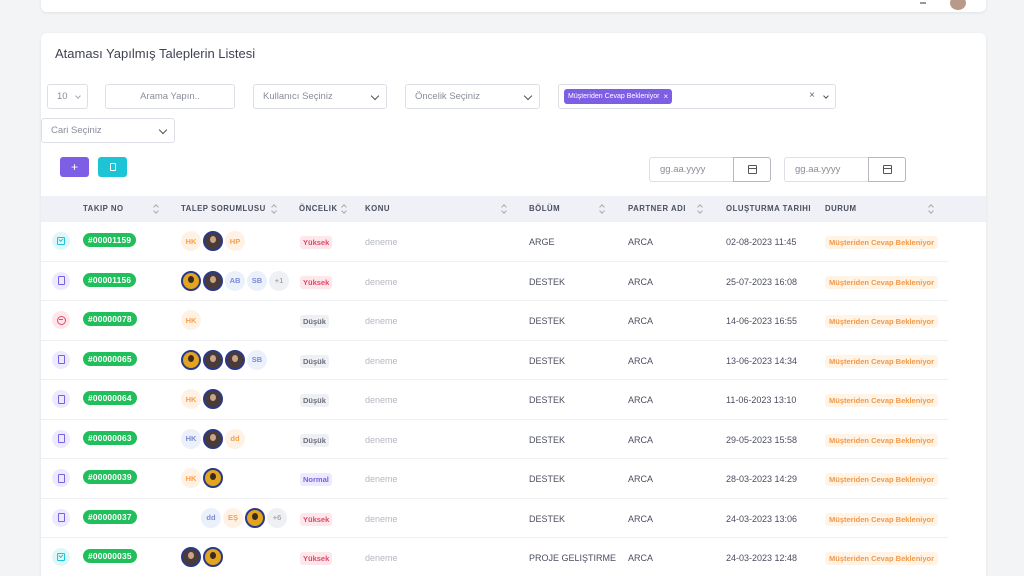  What do you see at coordinates (103, 209) in the screenshot?
I see `header-takip-no: TAKIP NO` at bounding box center [103, 209].